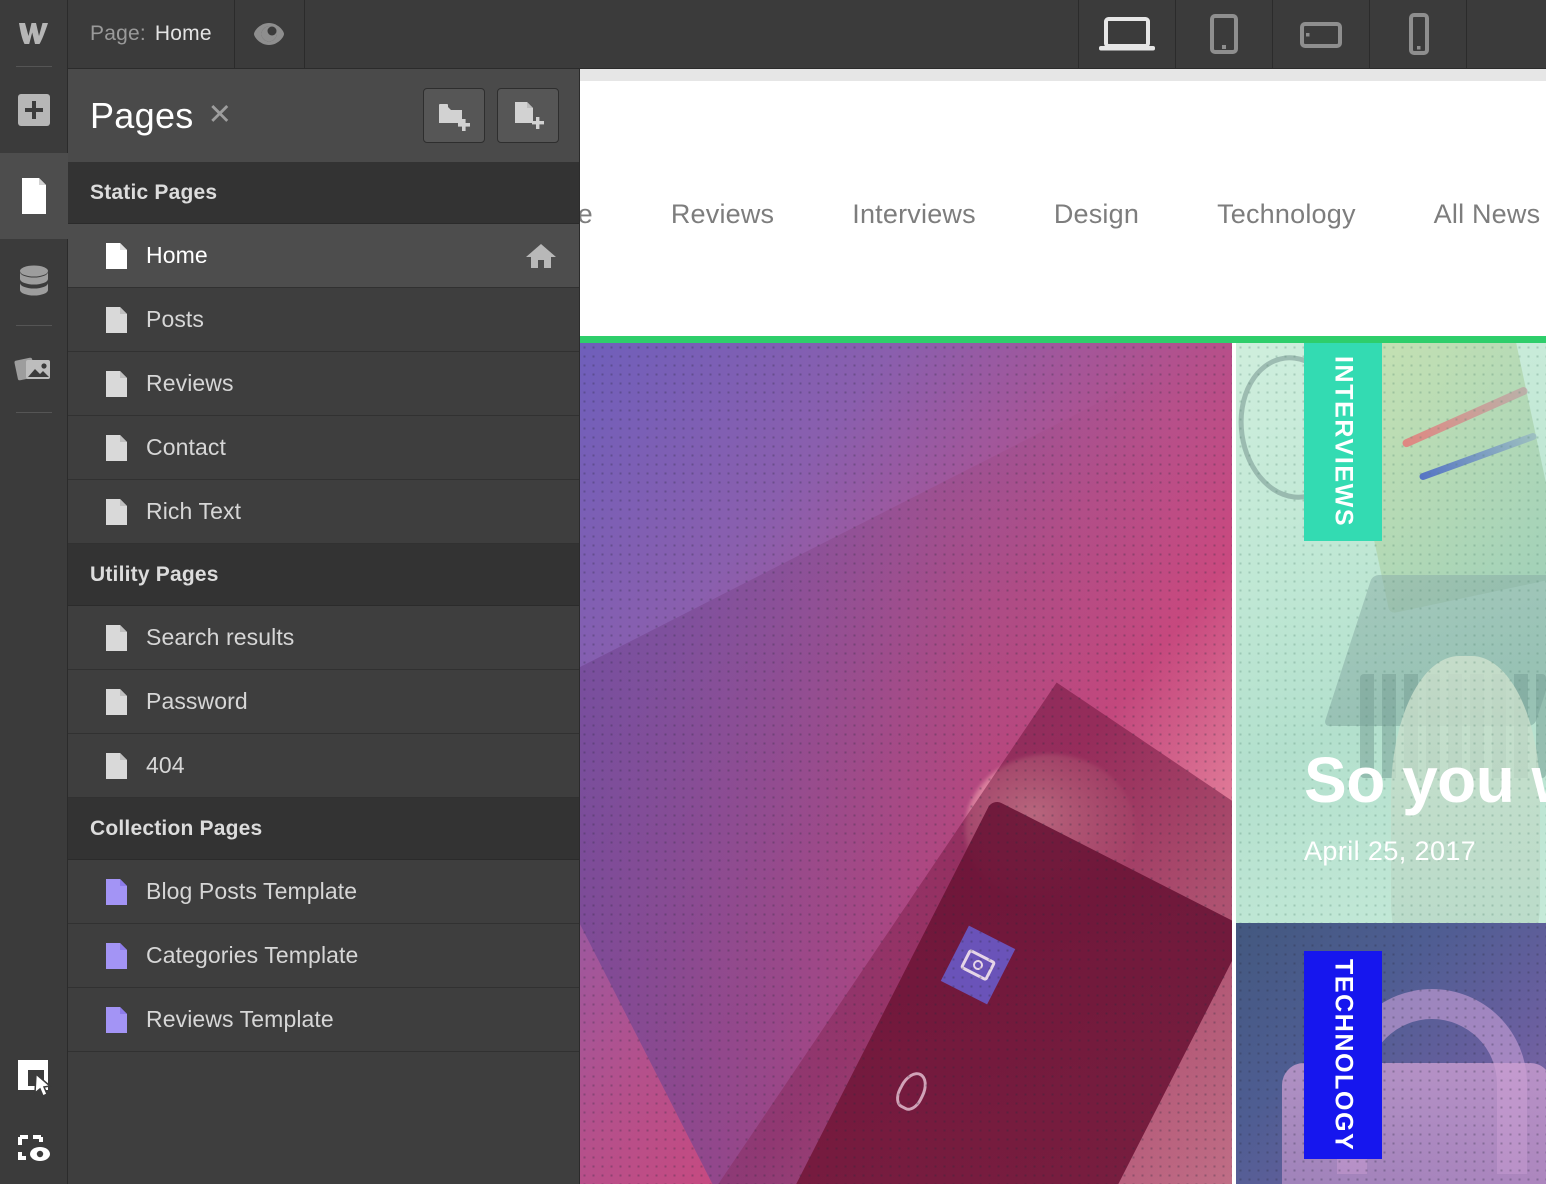  Describe the element at coordinates (177, 255) in the screenshot. I see `page-row-label: Home` at that location.